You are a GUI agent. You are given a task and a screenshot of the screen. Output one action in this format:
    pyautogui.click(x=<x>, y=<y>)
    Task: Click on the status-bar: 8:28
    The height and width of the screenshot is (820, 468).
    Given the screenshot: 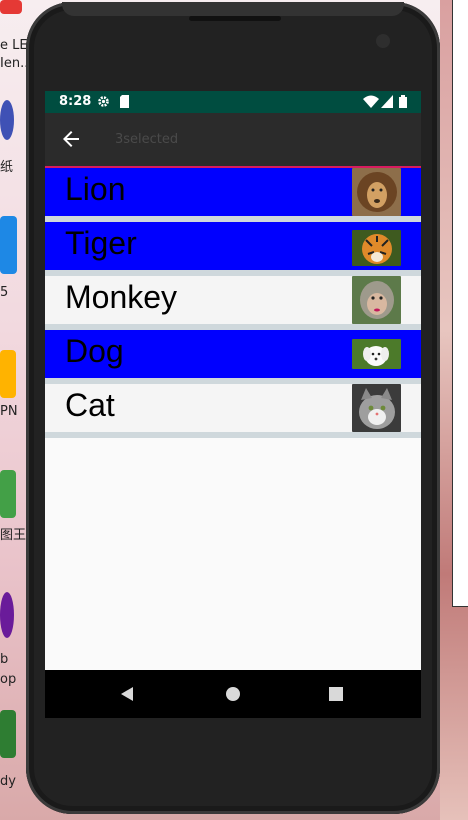 What is the action you would take?
    pyautogui.click(x=233, y=102)
    